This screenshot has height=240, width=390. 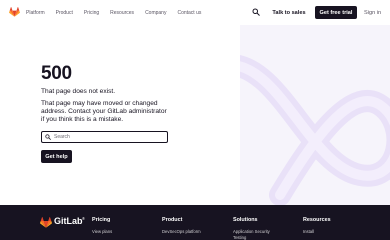 I want to click on sign-in-link: Sign in, so click(x=372, y=12).